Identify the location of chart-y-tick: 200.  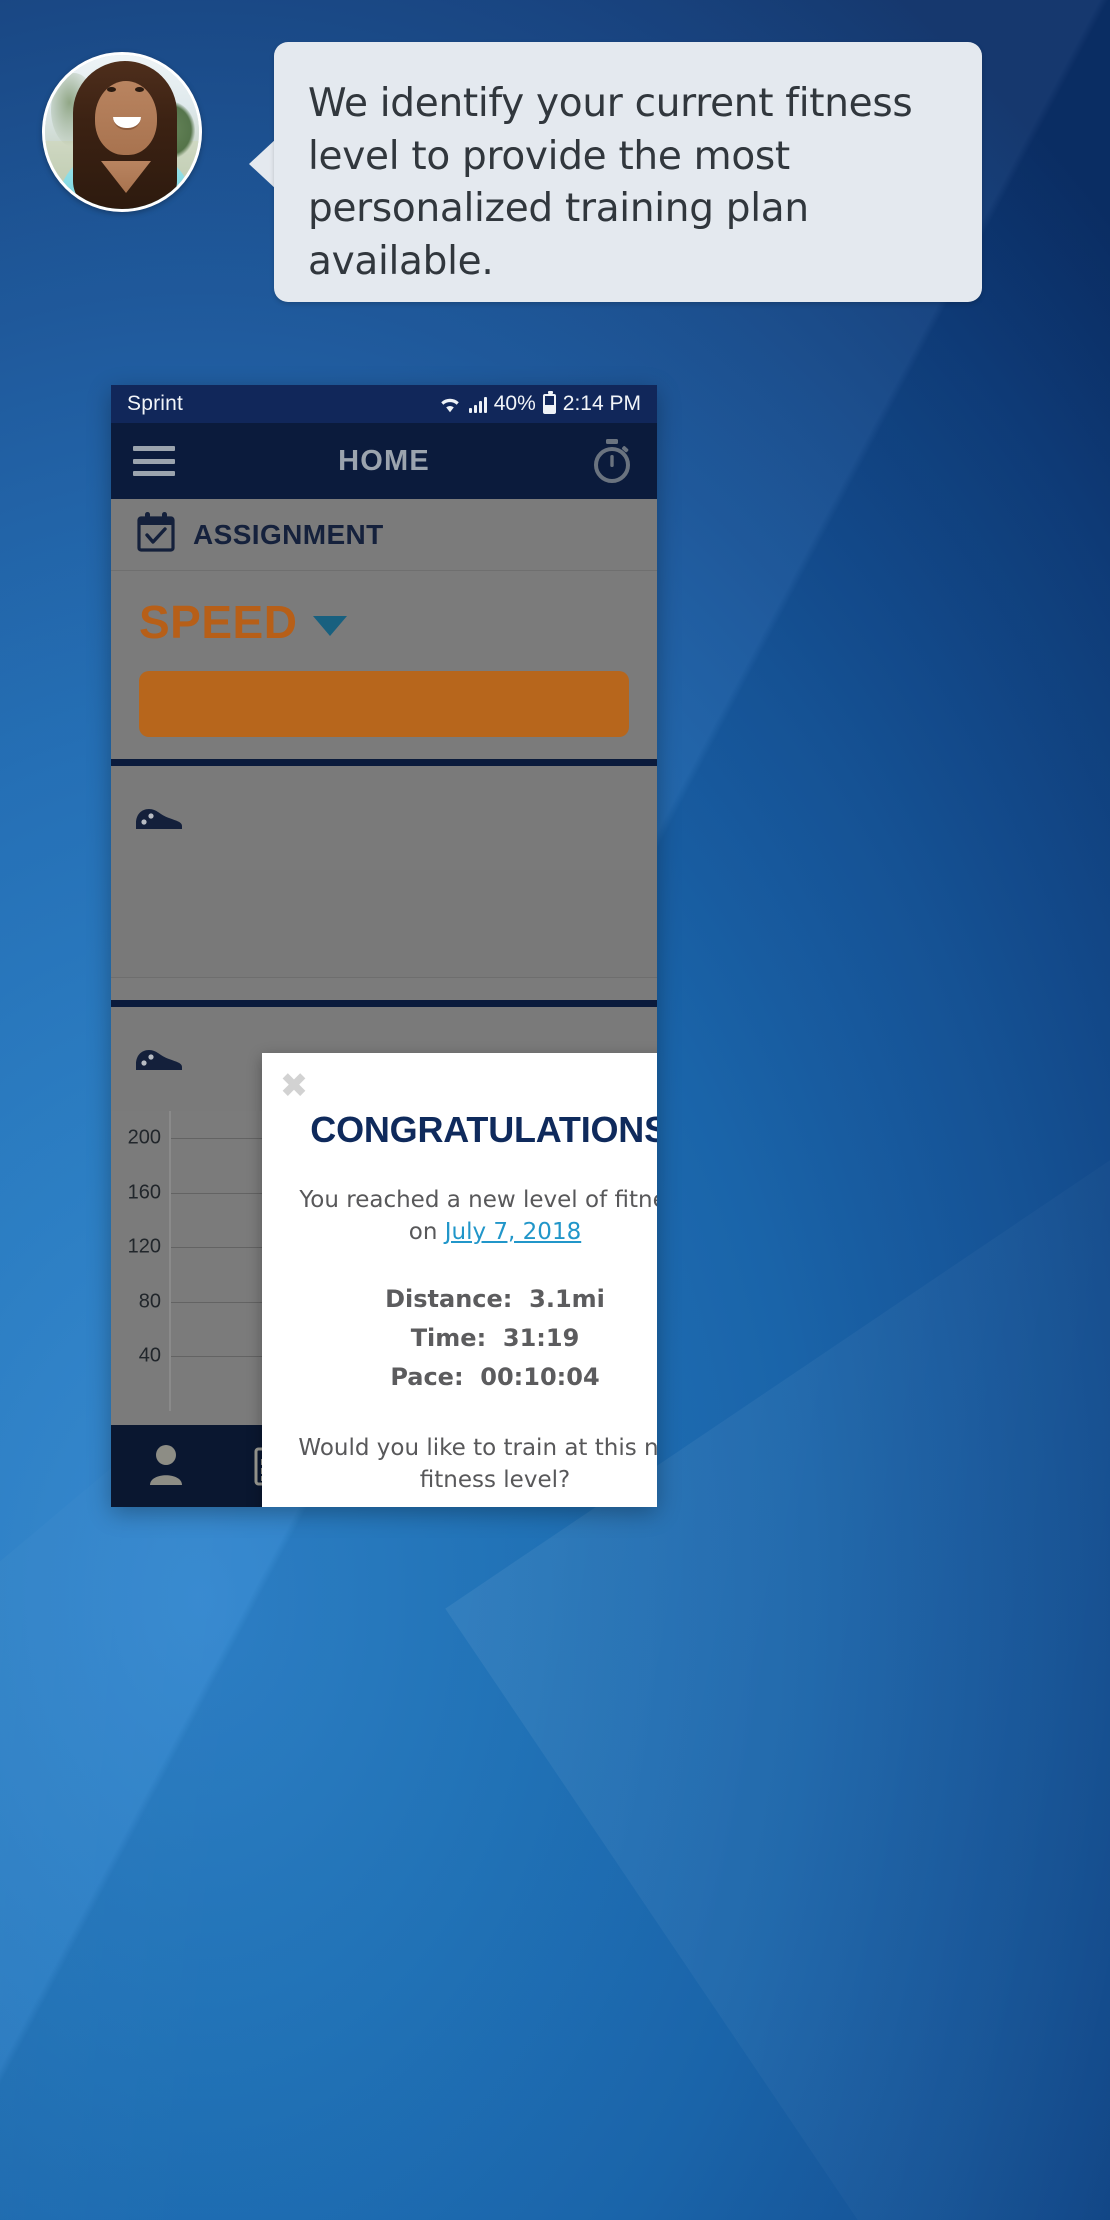
(144, 1137).